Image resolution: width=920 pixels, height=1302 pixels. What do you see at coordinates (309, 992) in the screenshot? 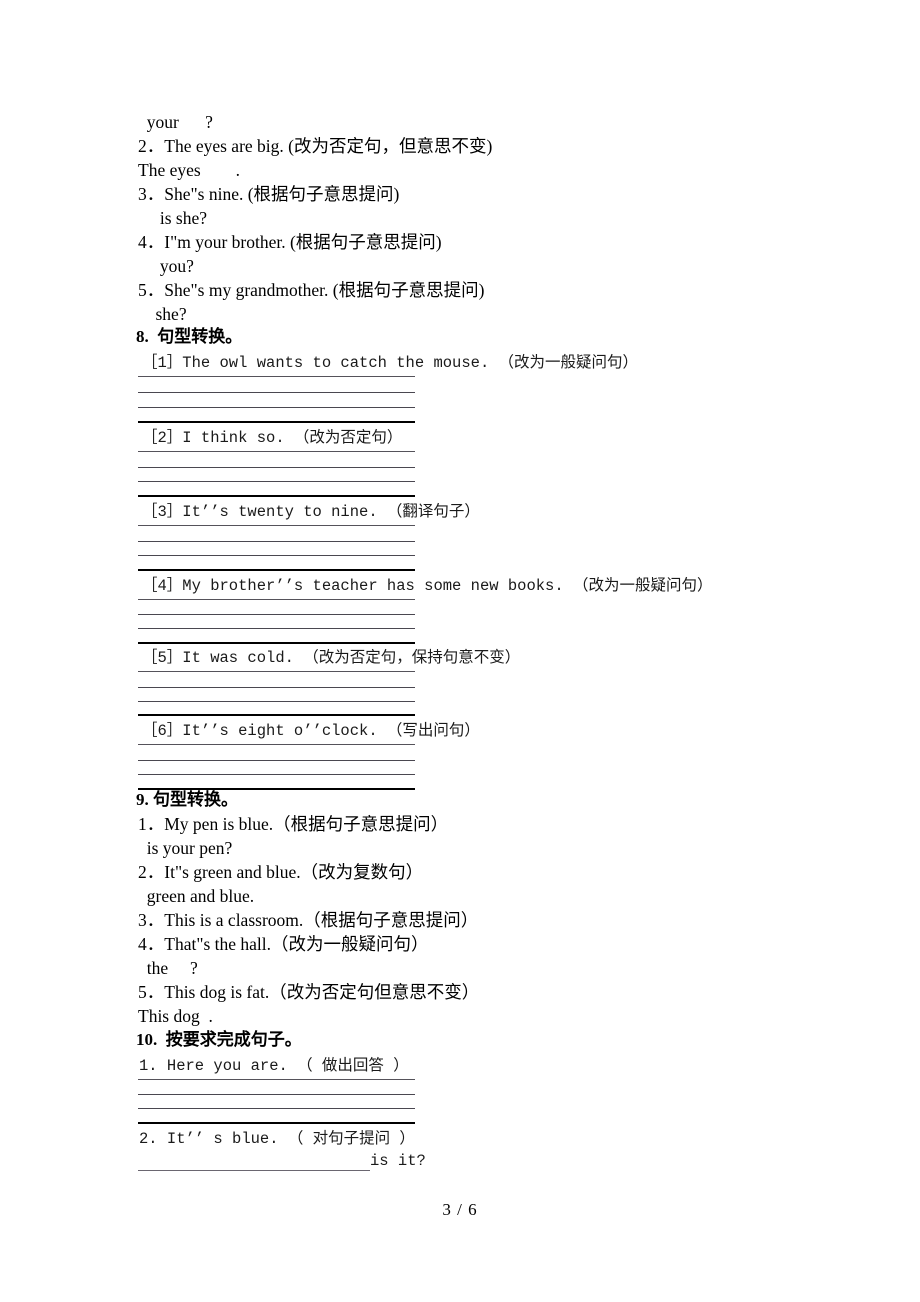
I see `section-9-line: 5．This dog is fat.（改为否定句但意思不变）` at bounding box center [309, 992].